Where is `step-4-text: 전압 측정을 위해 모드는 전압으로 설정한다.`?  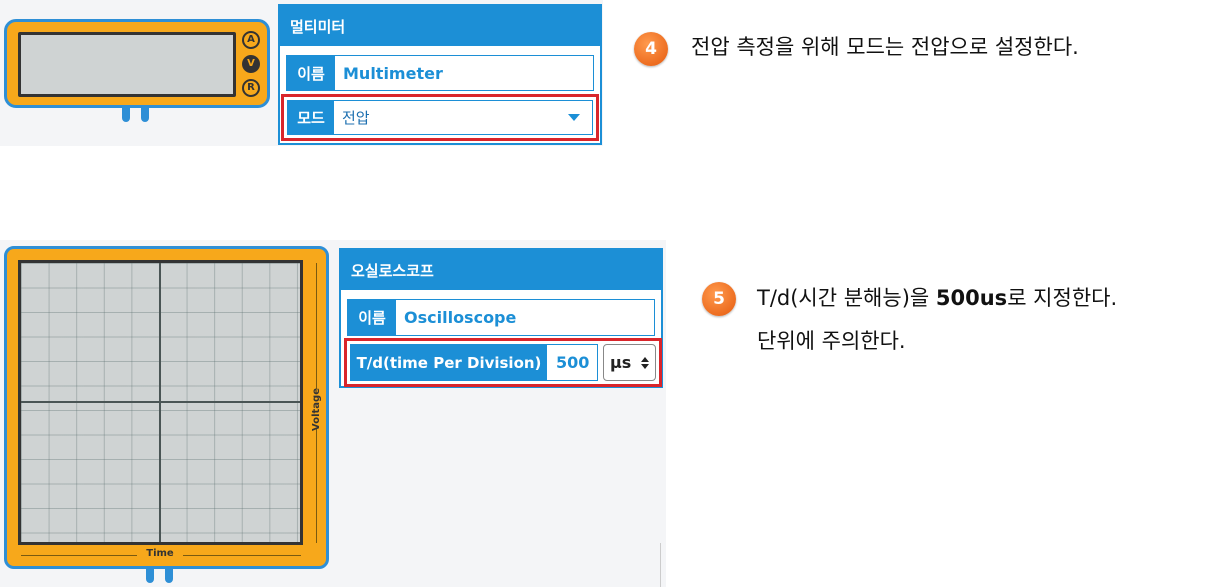 step-4-text: 전압 측정을 위해 모드는 전압으로 설정한다. is located at coordinates (885, 47).